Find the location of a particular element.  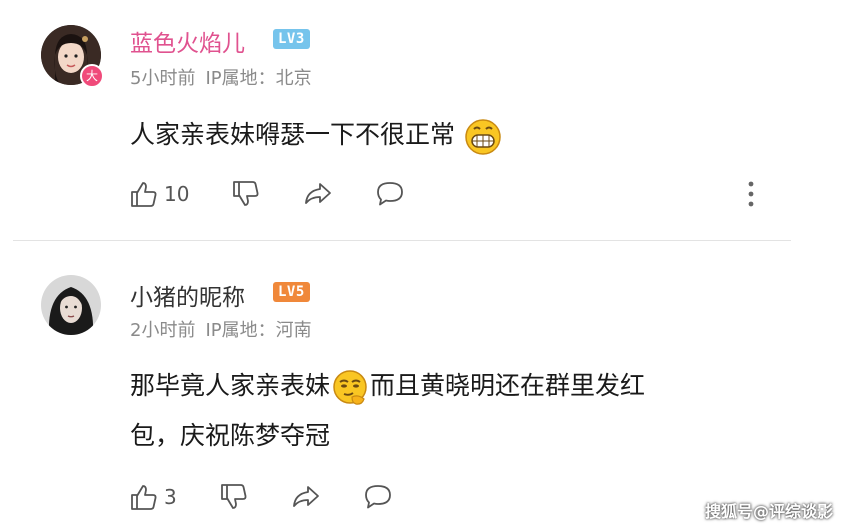

comment-text: 包，庆祝陈梦夺冠 is located at coordinates (230, 435).